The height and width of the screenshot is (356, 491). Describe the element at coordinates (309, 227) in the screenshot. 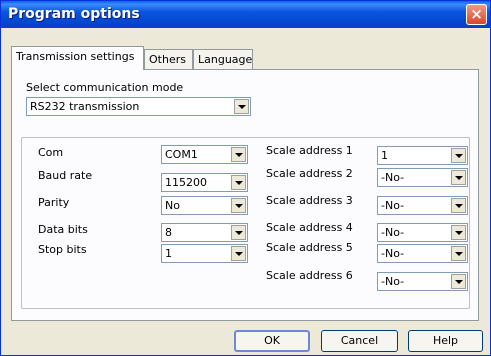

I see `scale-address-4-label: Scale address 4` at that location.